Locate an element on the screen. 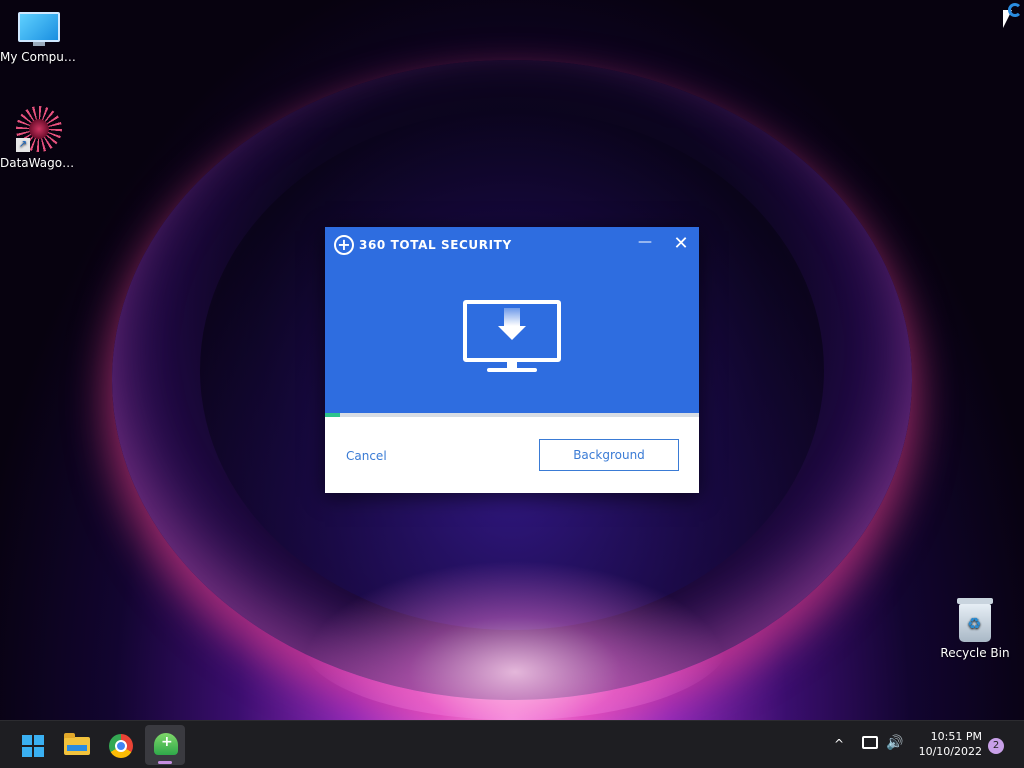 This screenshot has height=768, width=1024. desktop-icon-label: My Computer is located at coordinates (39, 57).